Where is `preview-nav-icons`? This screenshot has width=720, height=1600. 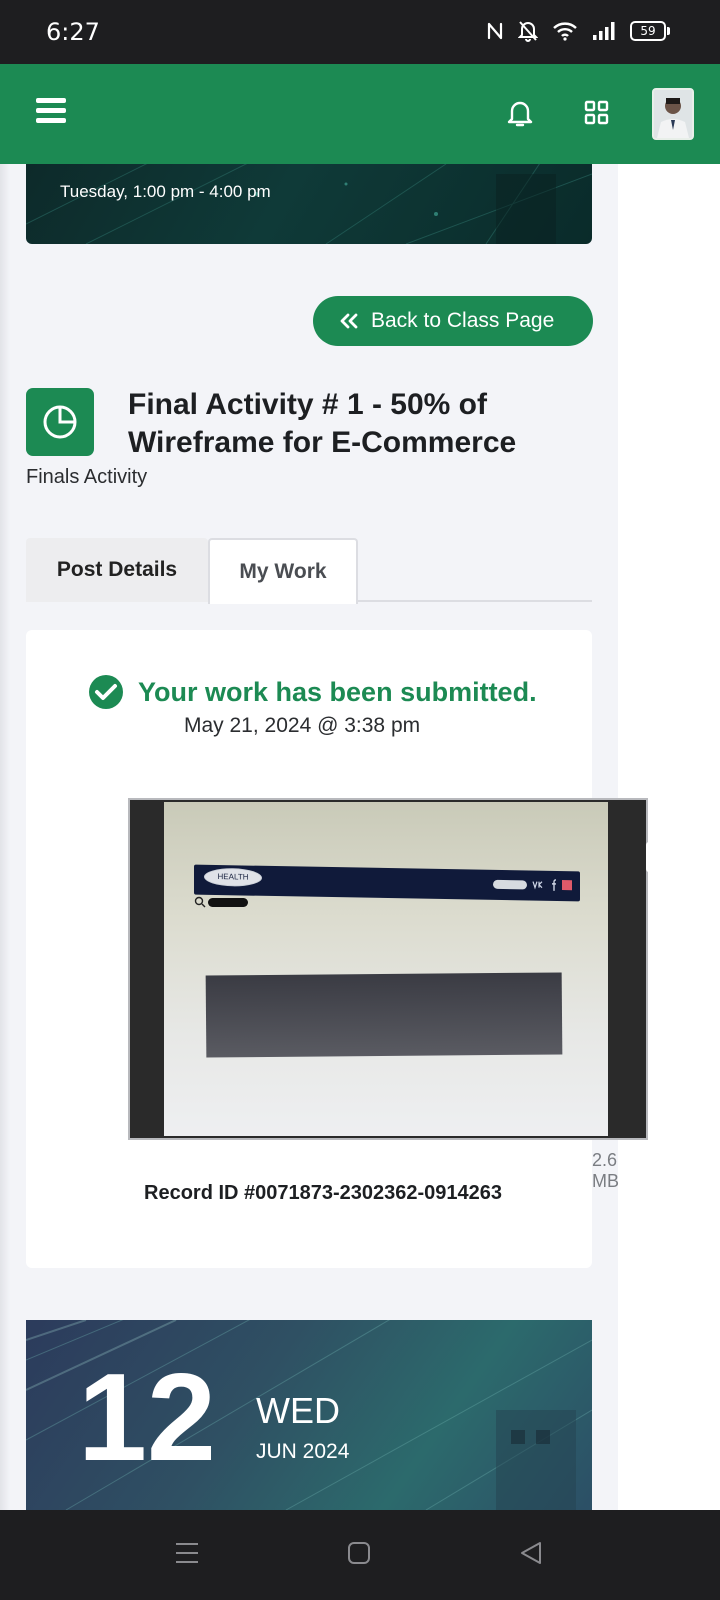
preview-nav-icons is located at coordinates (532, 884).